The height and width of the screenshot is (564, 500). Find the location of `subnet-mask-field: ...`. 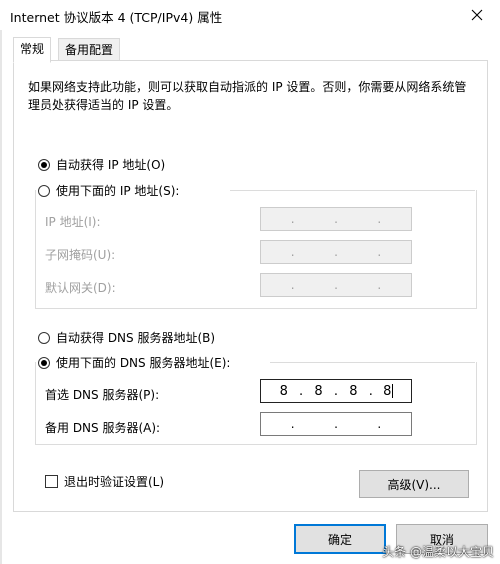

subnet-mask-field: ... is located at coordinates (336, 252).